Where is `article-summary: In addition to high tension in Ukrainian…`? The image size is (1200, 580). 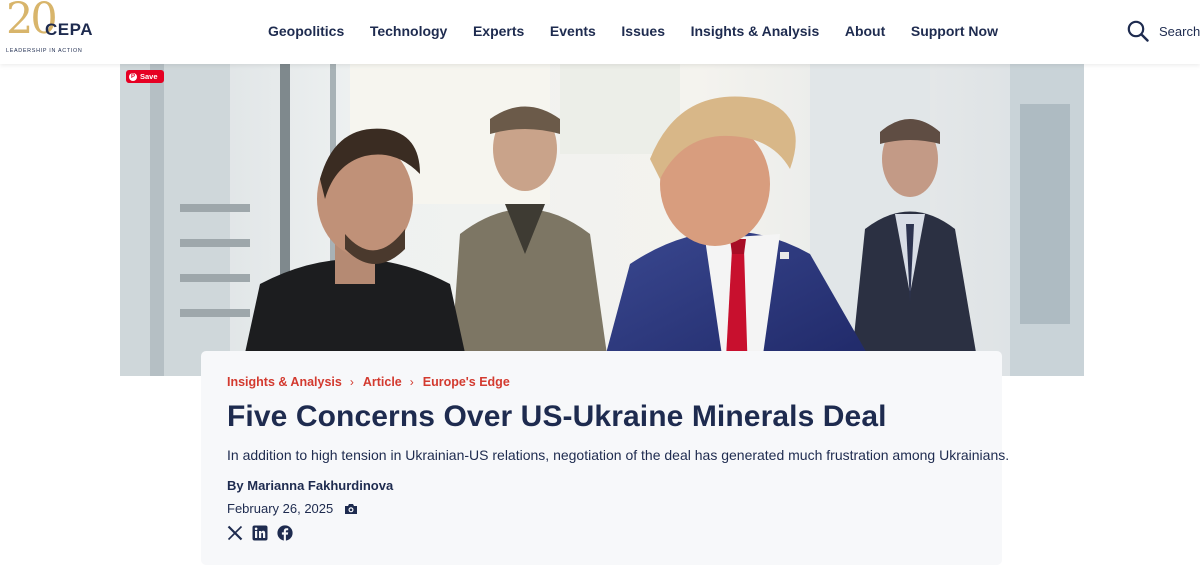 article-summary: In addition to high tension in Ukrainian… is located at coordinates (618, 455).